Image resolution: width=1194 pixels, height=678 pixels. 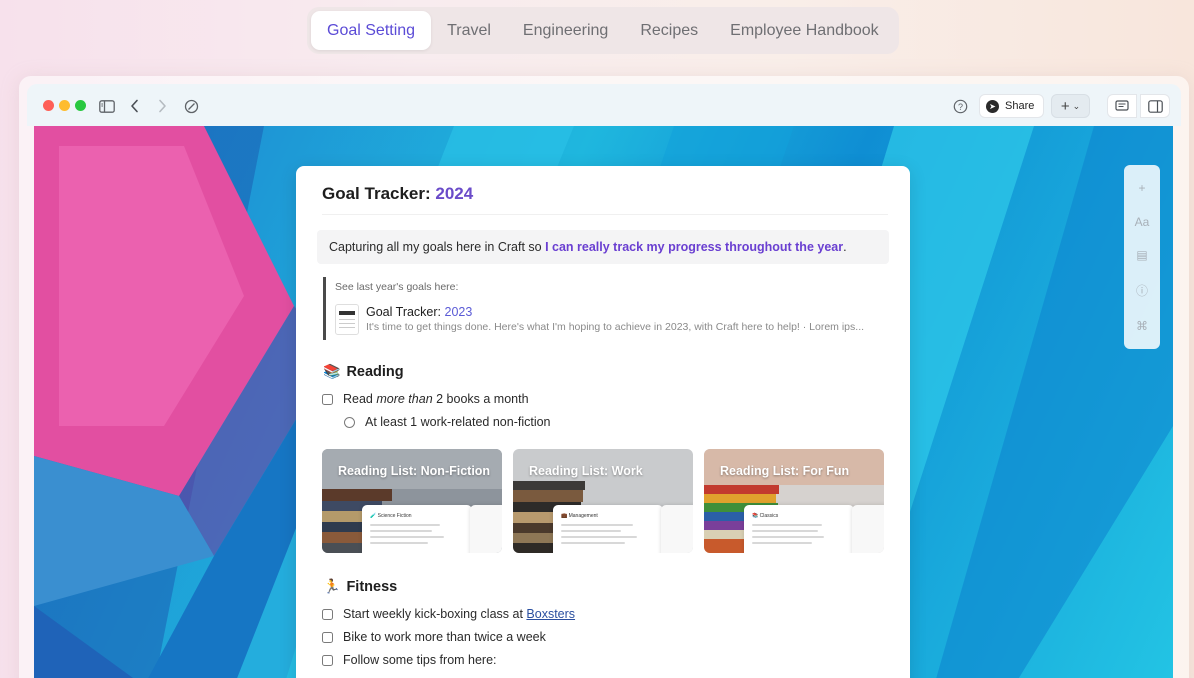 What do you see at coordinates (1142, 290) in the screenshot?
I see `info-icon: ⓘ` at bounding box center [1142, 290].